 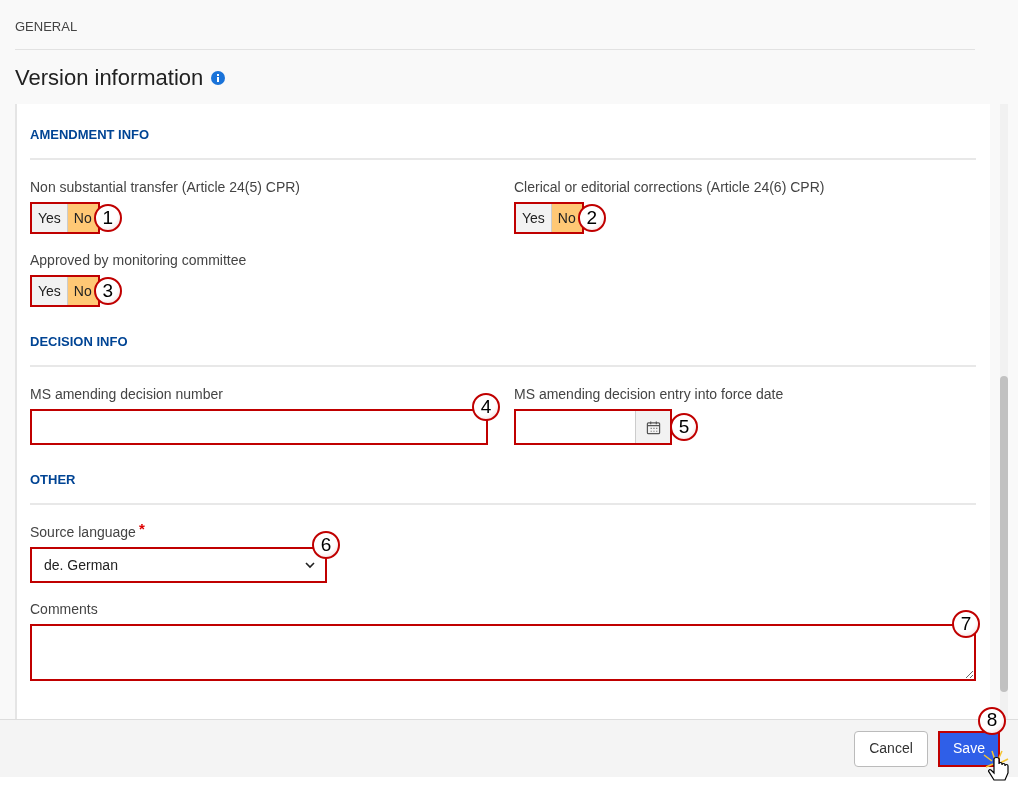 What do you see at coordinates (593, 427) in the screenshot?
I see `date-field` at bounding box center [593, 427].